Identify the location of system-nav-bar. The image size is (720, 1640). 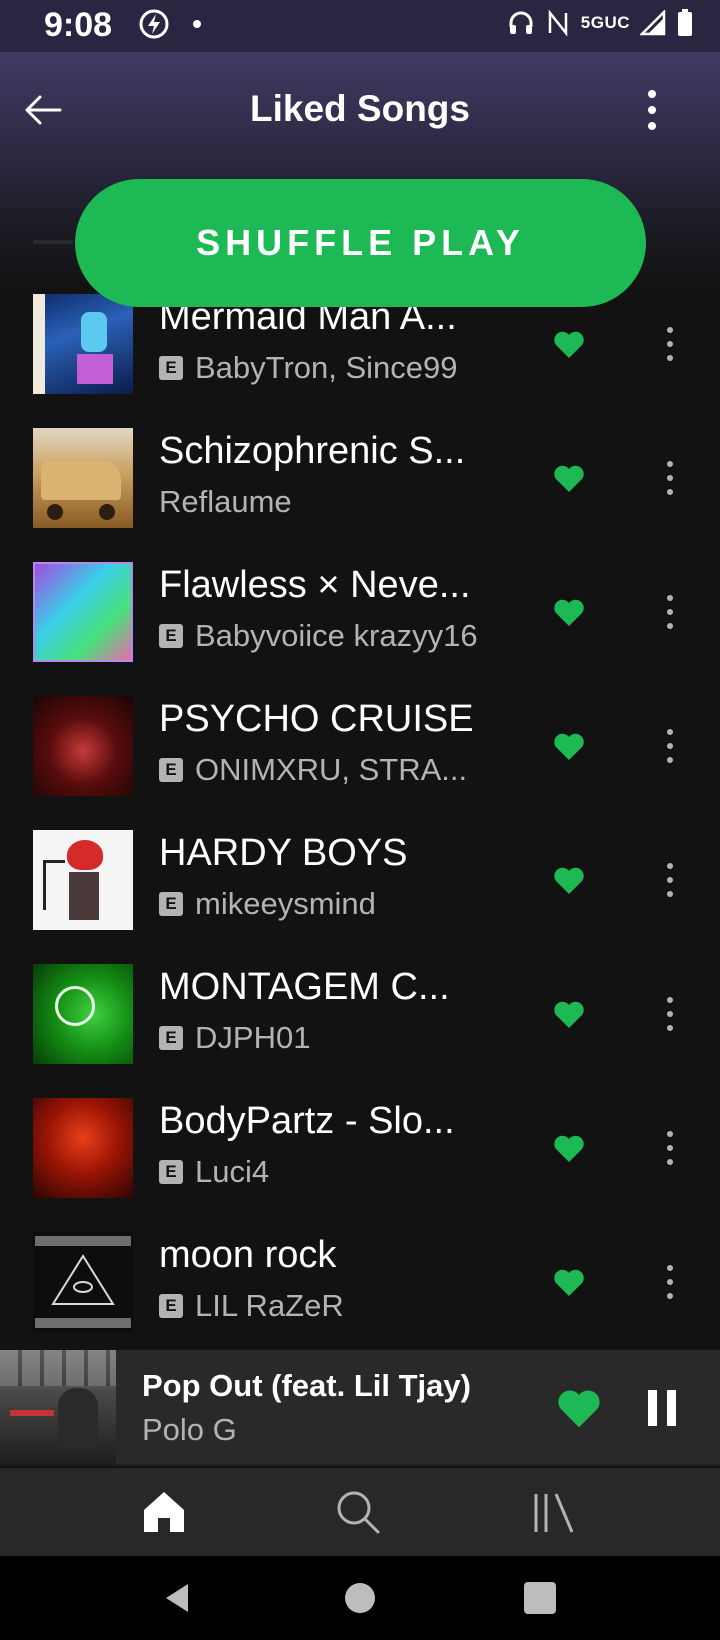
(360, 1598).